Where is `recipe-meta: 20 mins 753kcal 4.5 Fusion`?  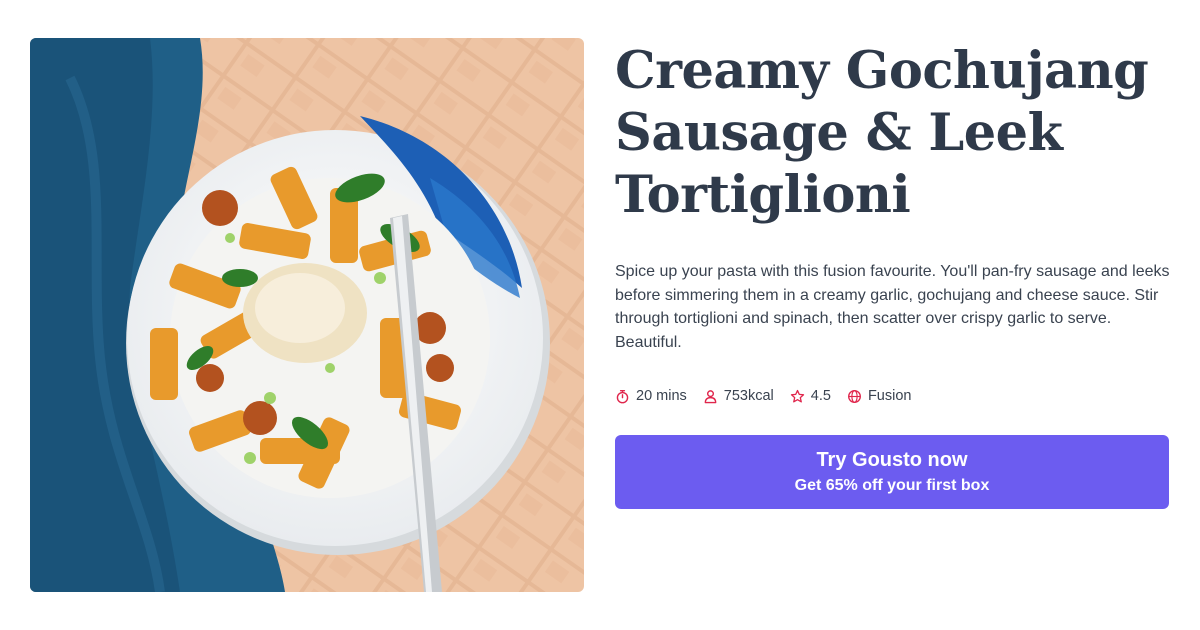 recipe-meta: 20 mins 753kcal 4.5 Fusion is located at coordinates (892, 396).